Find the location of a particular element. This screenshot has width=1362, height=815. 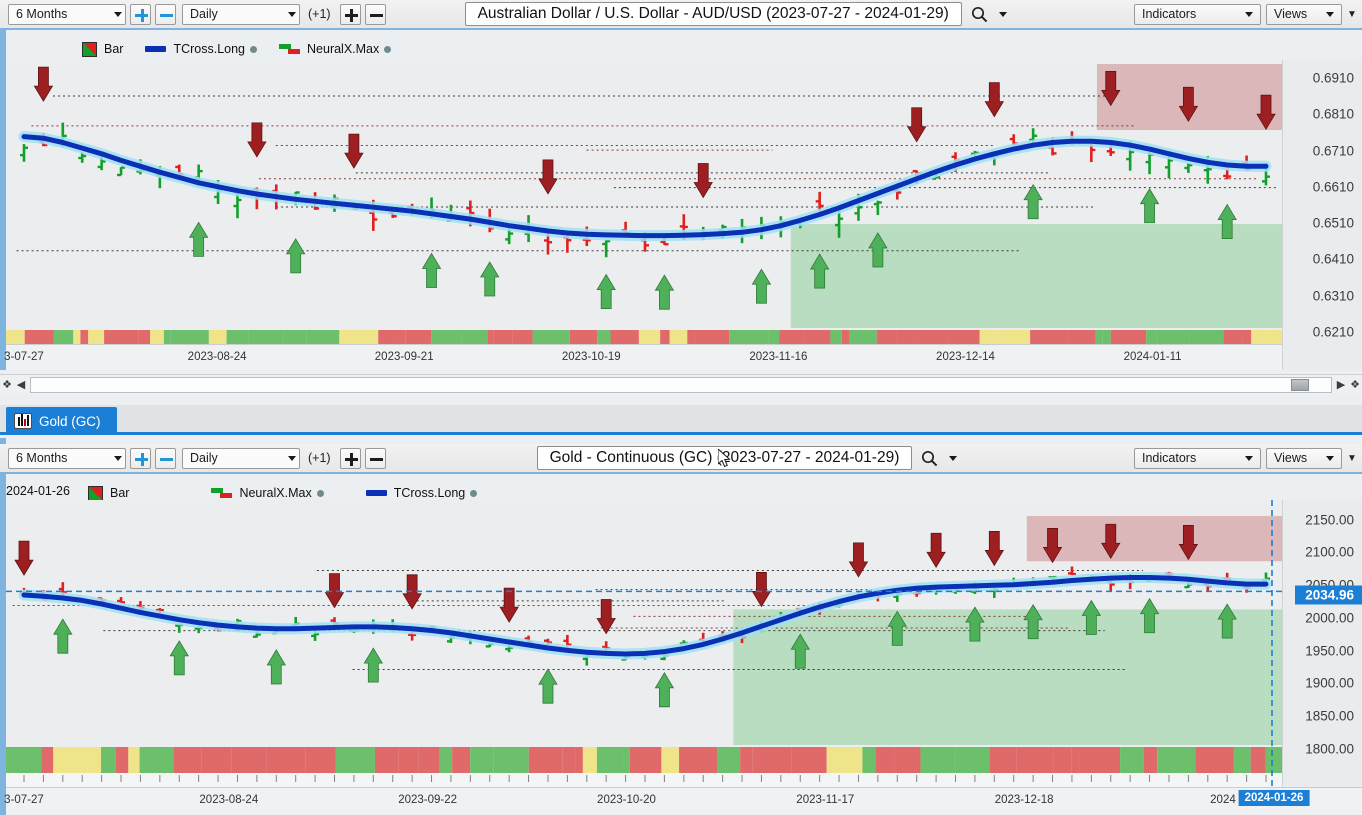

legend-item-tcross-bottom: TCross.Long is located at coordinates (421, 493).